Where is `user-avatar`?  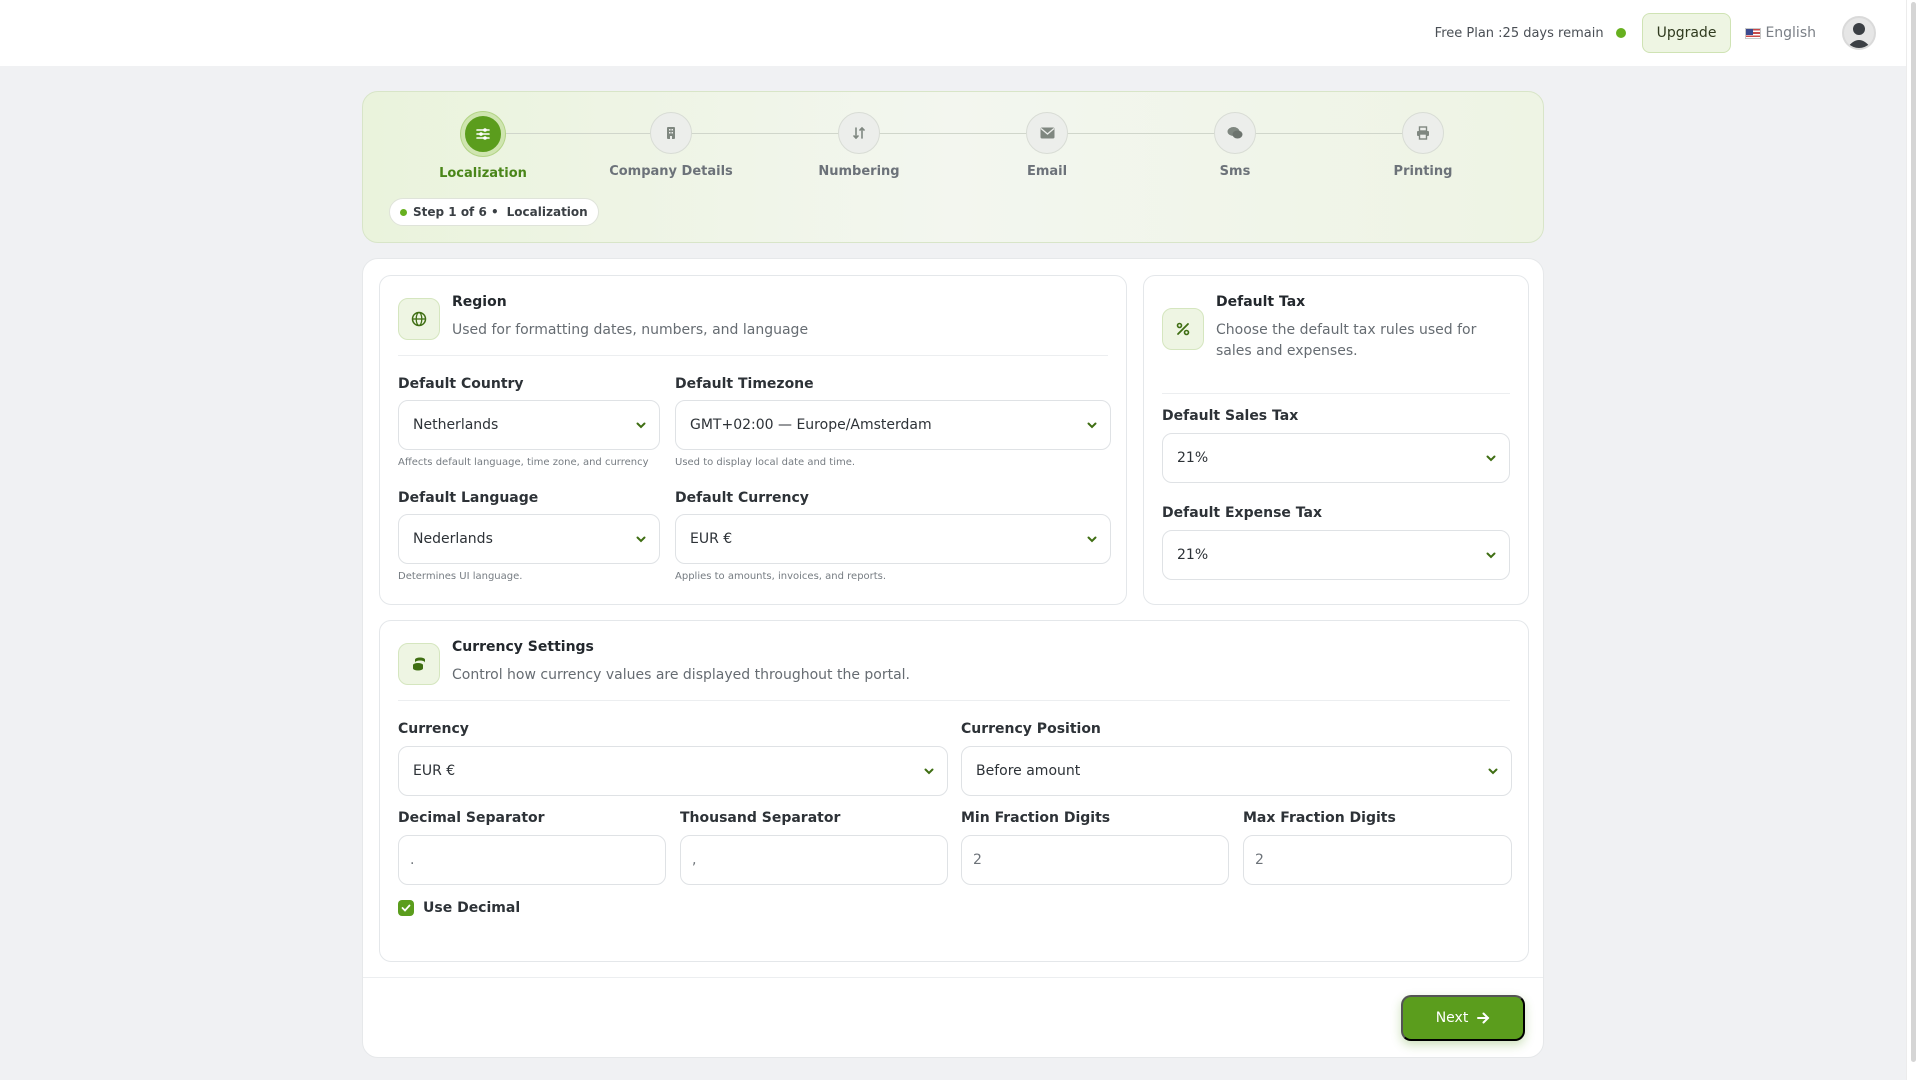
user-avatar is located at coordinates (1859, 33).